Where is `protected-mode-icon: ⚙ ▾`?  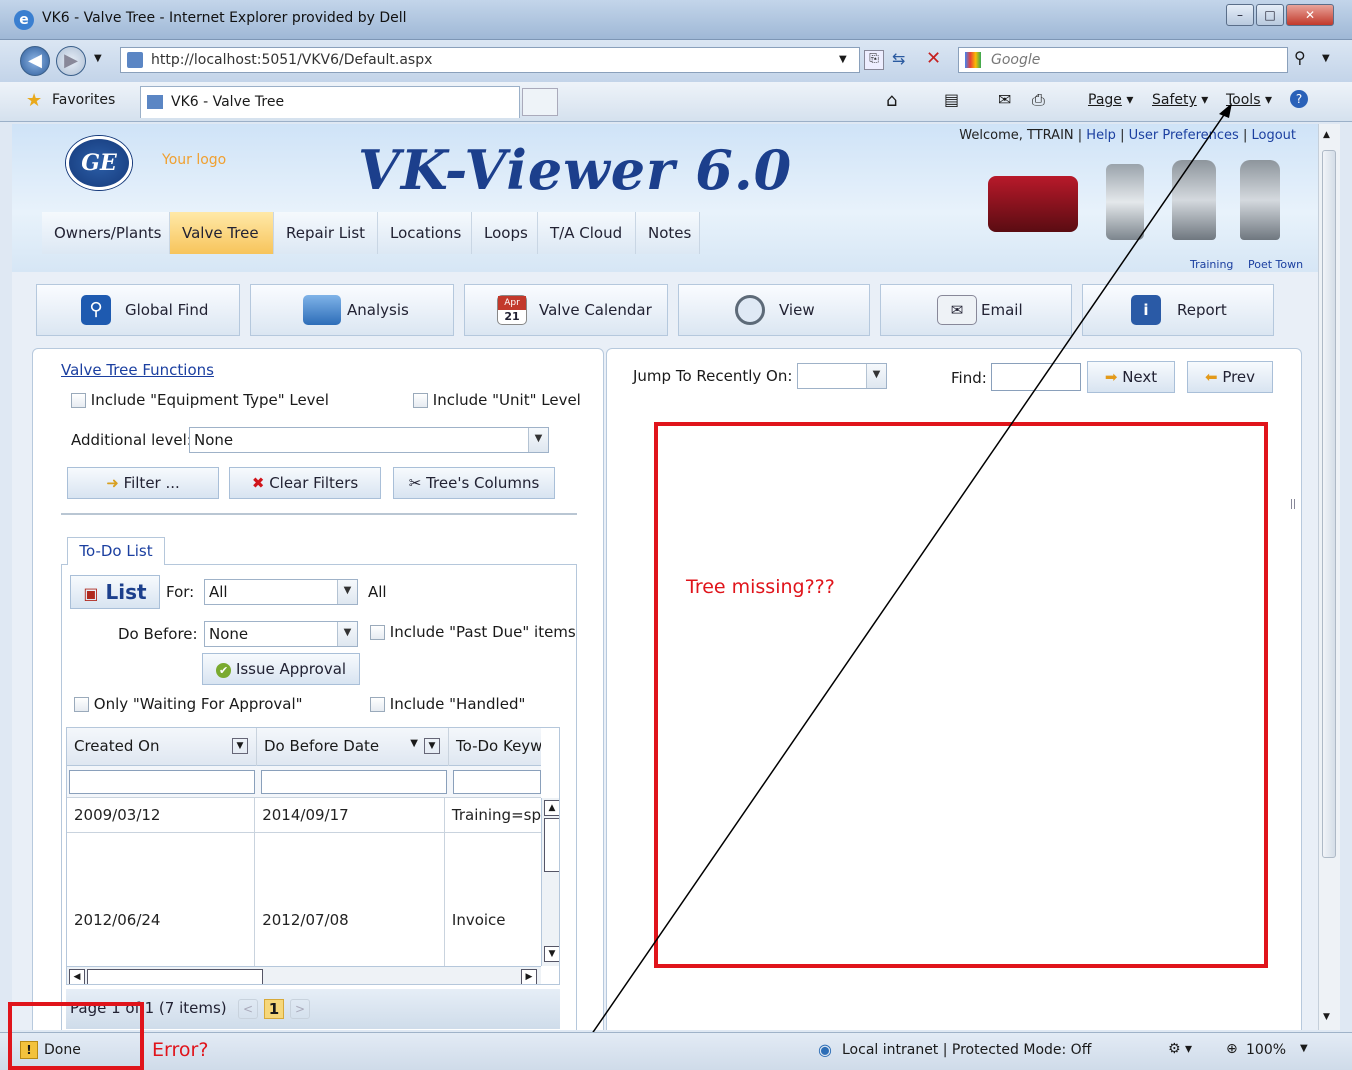
protected-mode-icon: ⚙ ▾ is located at coordinates (1180, 1049).